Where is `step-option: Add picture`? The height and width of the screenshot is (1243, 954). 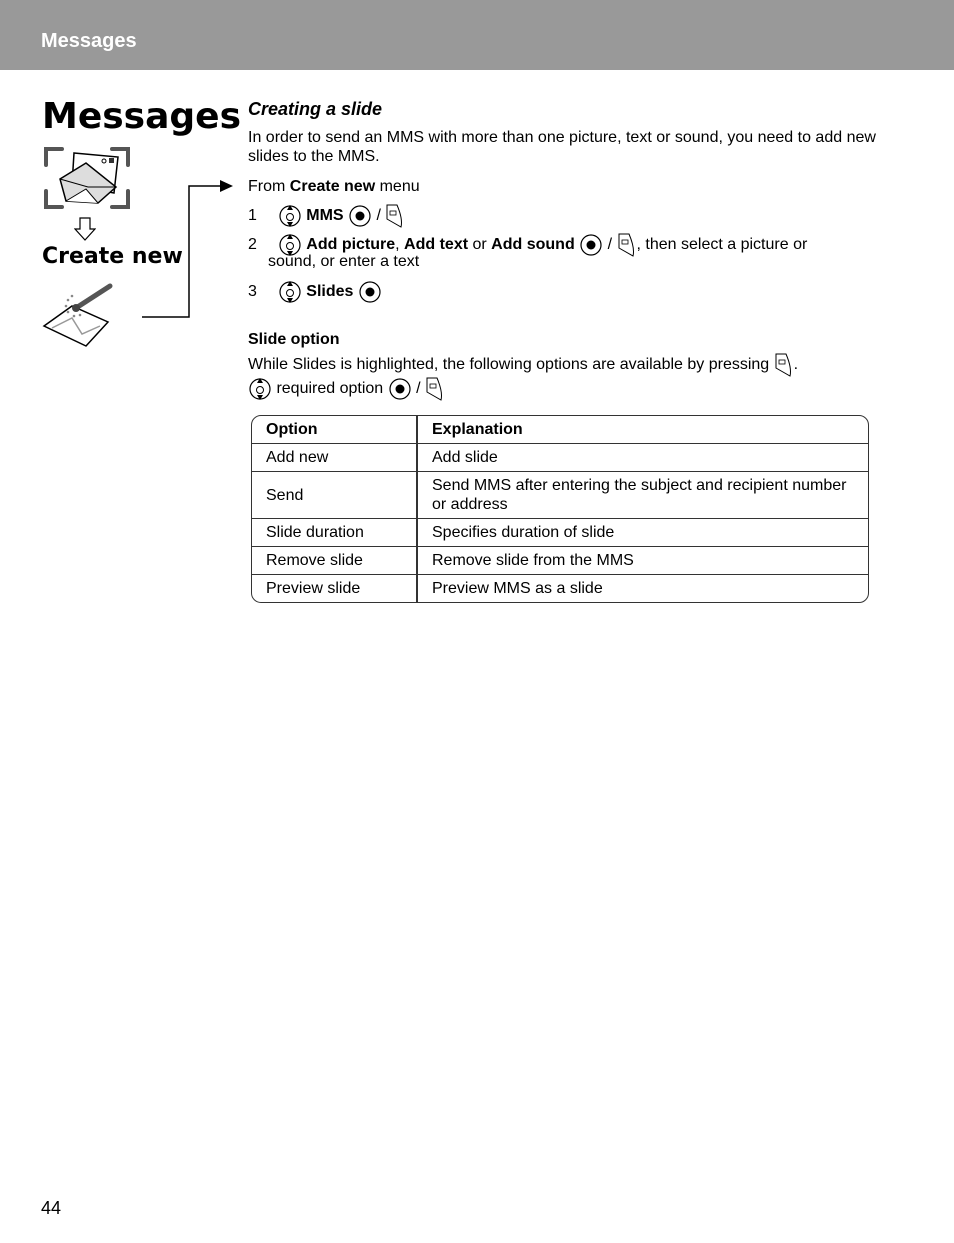 step-option: Add picture is located at coordinates (351, 245).